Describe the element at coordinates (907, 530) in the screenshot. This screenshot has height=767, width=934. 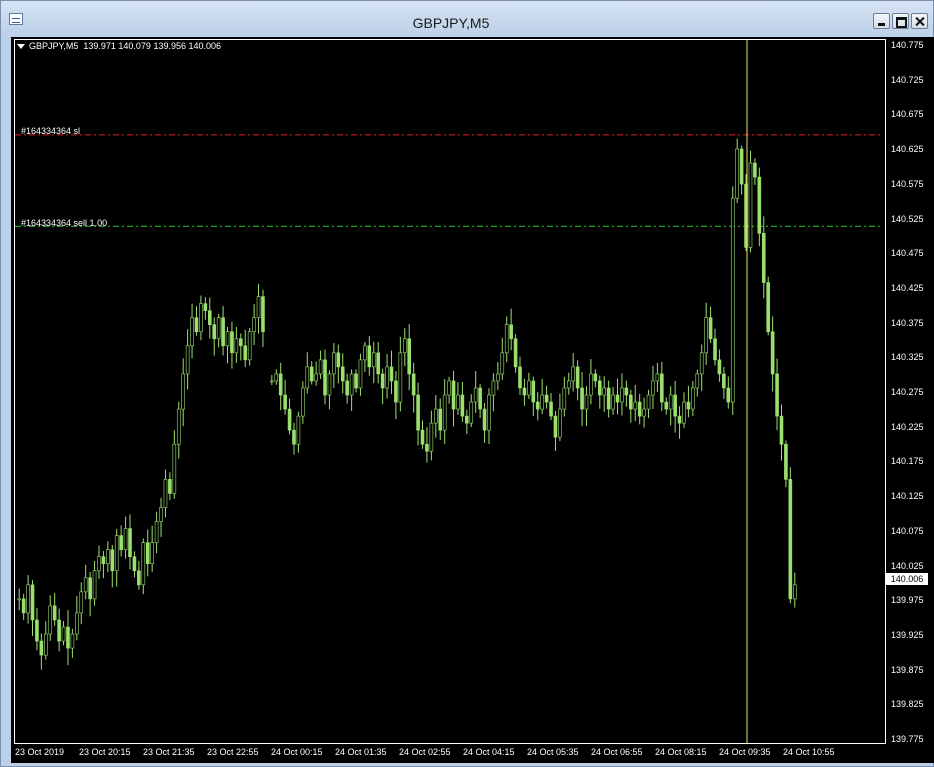
I see `price-tick-label: 140.075` at that location.